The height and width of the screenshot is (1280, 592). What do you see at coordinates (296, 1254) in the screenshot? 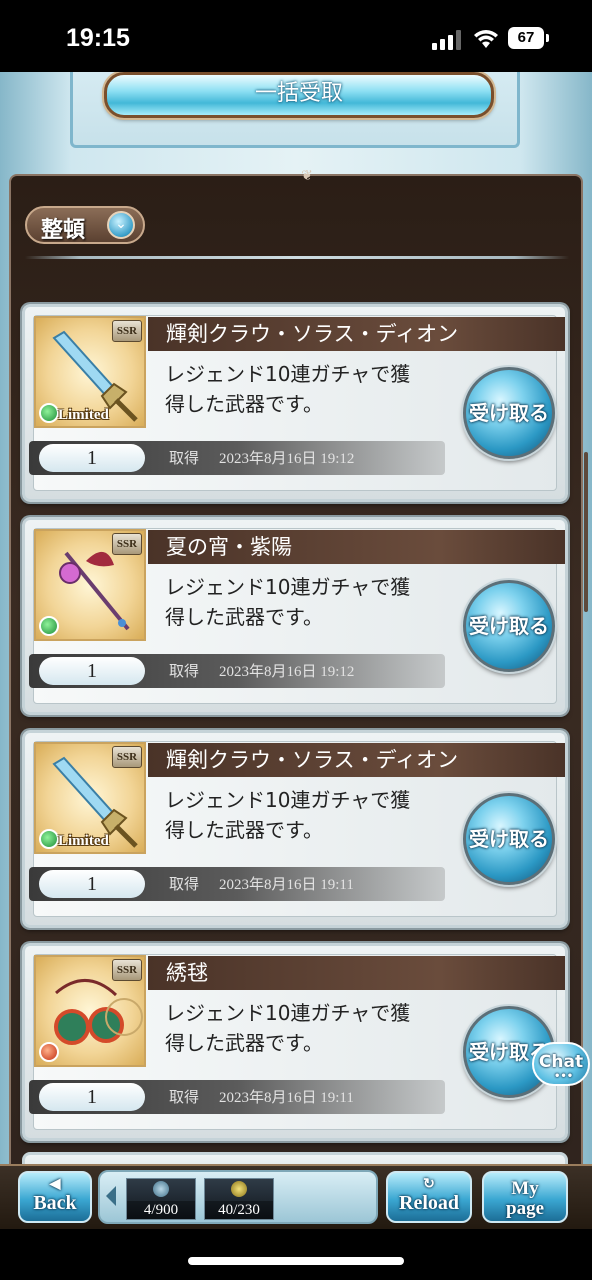
I see `home-bar-area` at bounding box center [296, 1254].